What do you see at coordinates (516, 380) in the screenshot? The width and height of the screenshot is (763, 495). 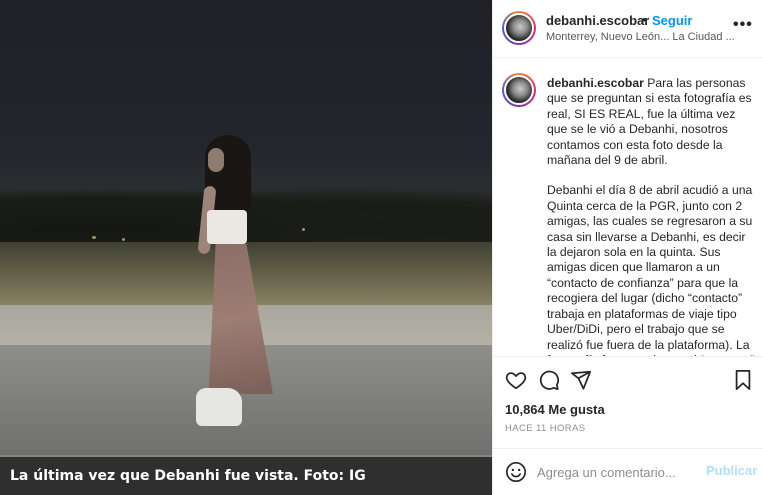 I see `heart-icon` at bounding box center [516, 380].